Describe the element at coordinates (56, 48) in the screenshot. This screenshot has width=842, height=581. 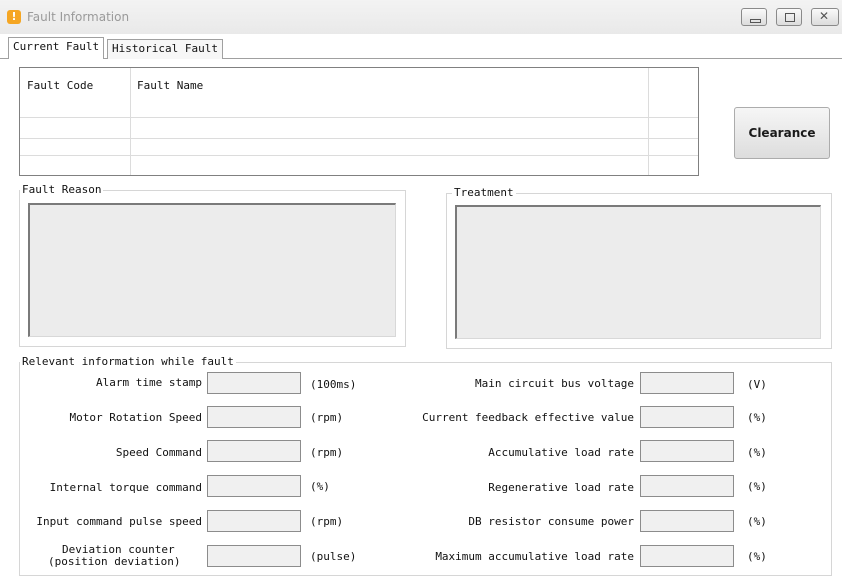
I see `tab-current-fault: Current Fault` at that location.